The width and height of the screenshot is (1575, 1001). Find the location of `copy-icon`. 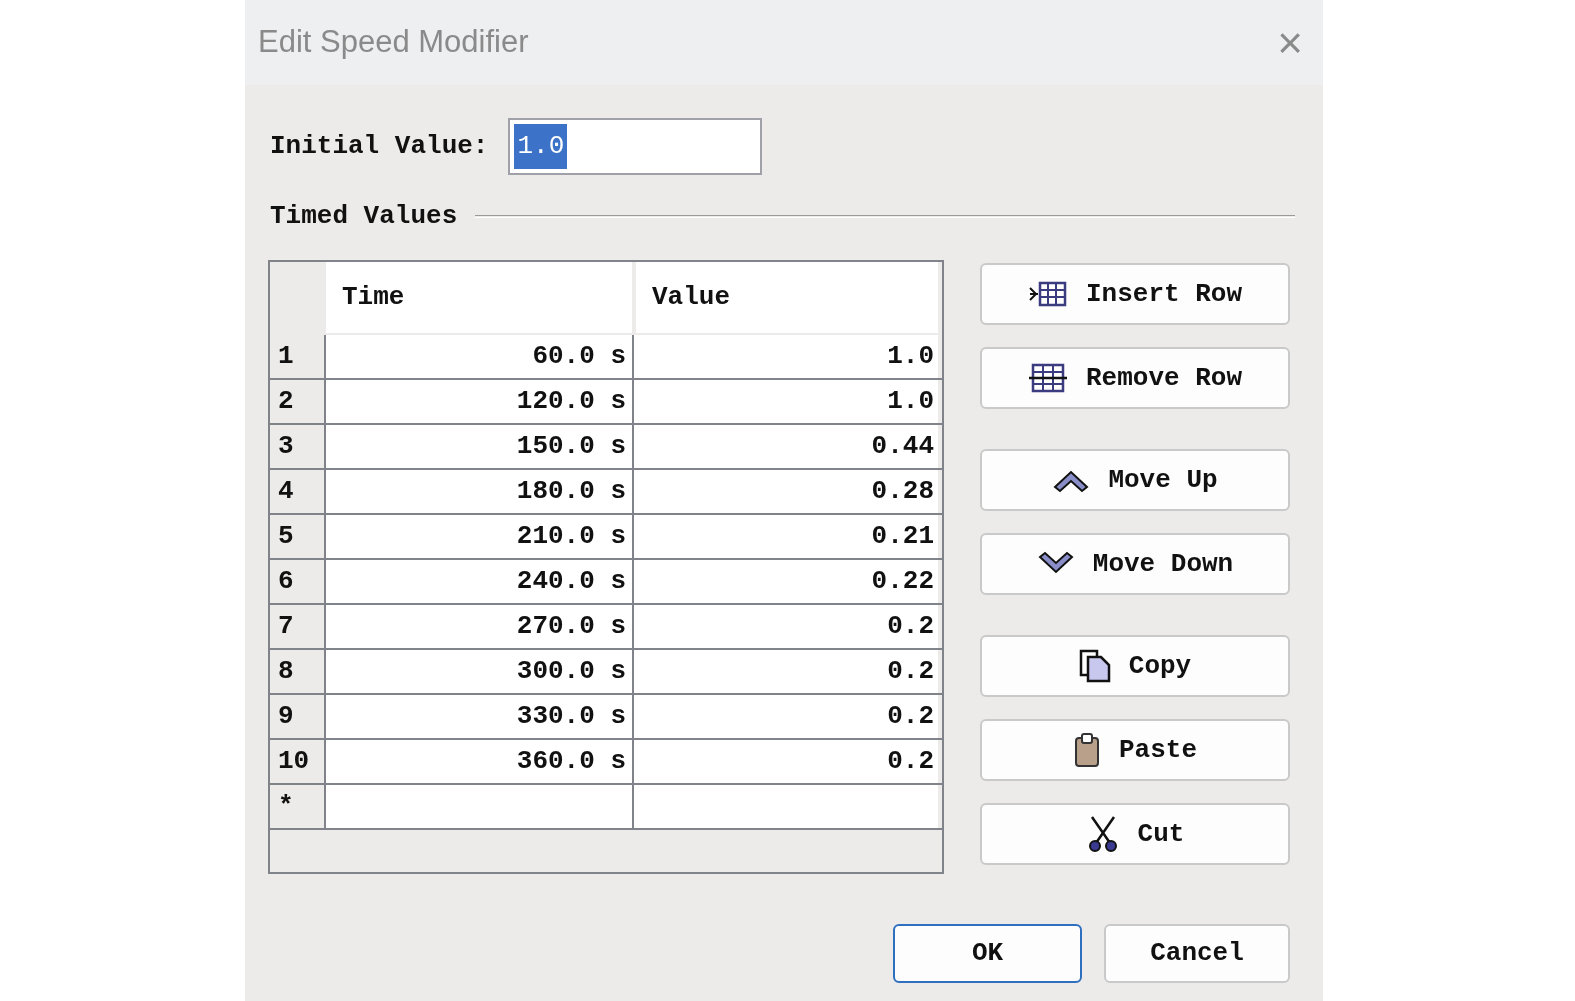

copy-icon is located at coordinates (1094, 666).